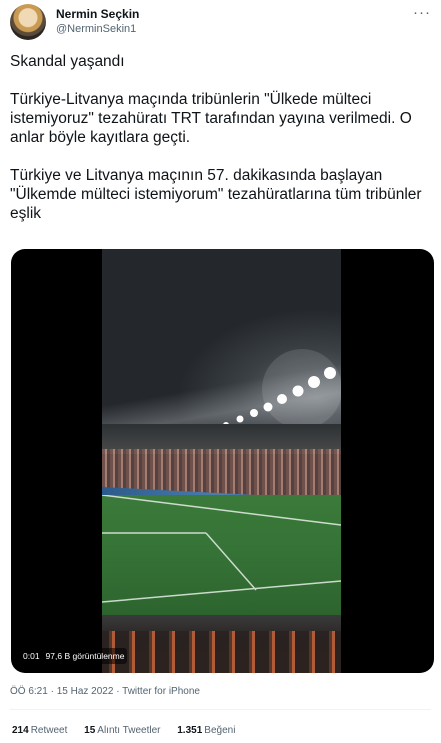 The height and width of the screenshot is (743, 441). I want to click on retweets-label: Retweet, so click(49, 730).